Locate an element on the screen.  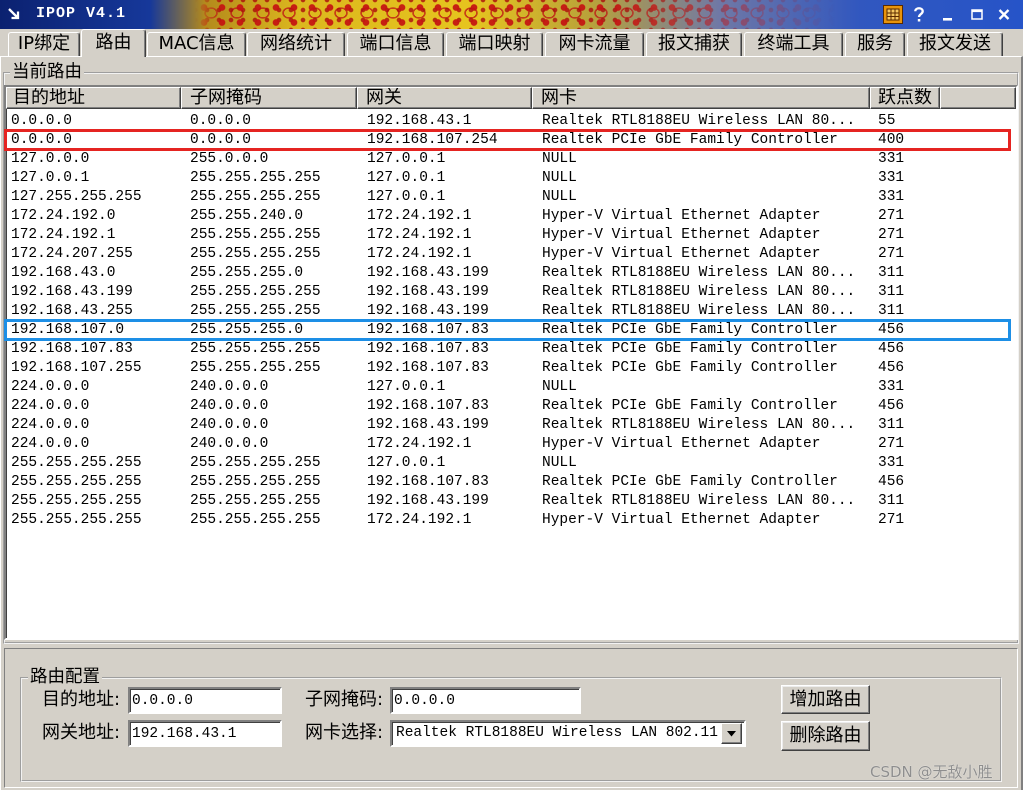
destination-cell: 172.24.192.0 is located at coordinates (63, 216).